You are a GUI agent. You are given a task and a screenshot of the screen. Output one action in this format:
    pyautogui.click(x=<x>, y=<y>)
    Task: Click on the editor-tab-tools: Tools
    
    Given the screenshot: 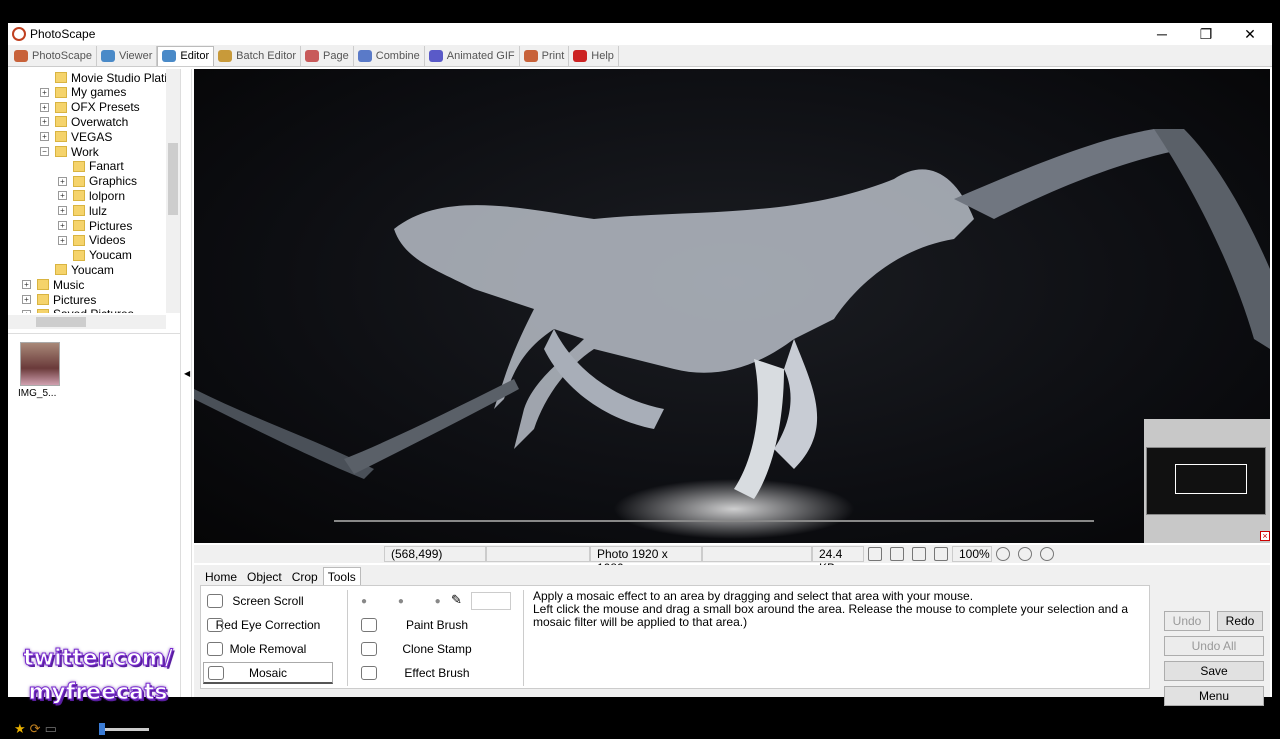 What is the action you would take?
    pyautogui.click(x=341, y=577)
    